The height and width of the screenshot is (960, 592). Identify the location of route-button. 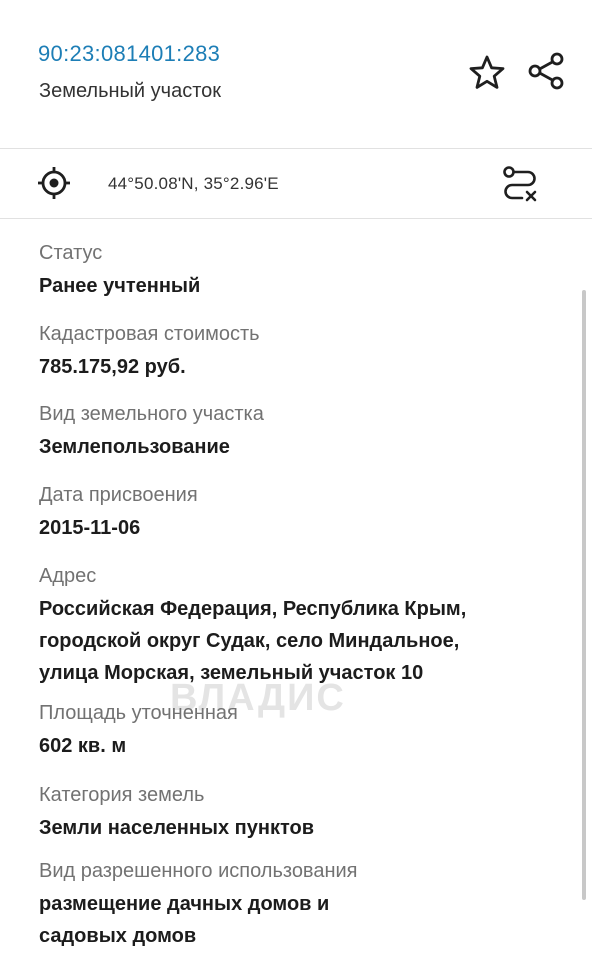
(520, 183).